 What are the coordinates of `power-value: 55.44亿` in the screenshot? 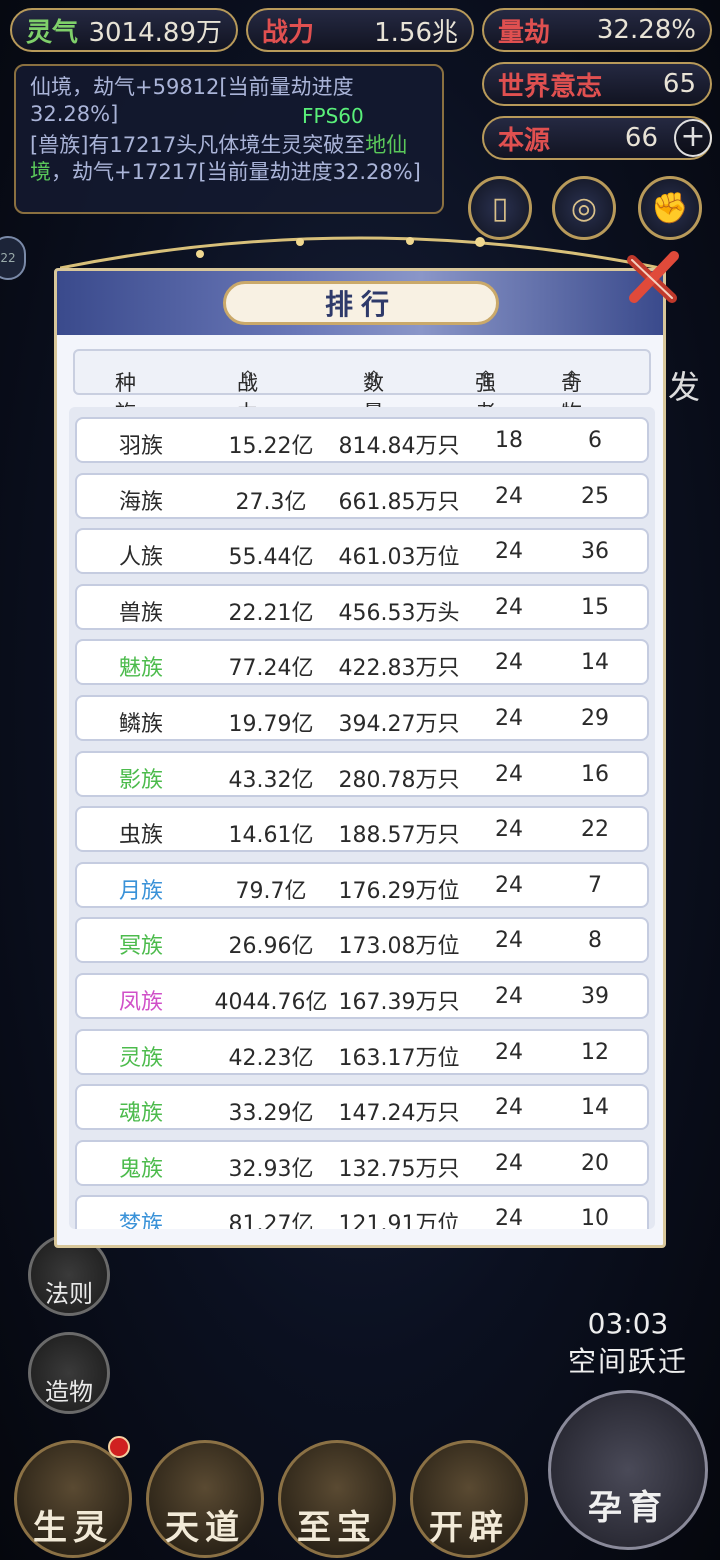 It's located at (271, 558).